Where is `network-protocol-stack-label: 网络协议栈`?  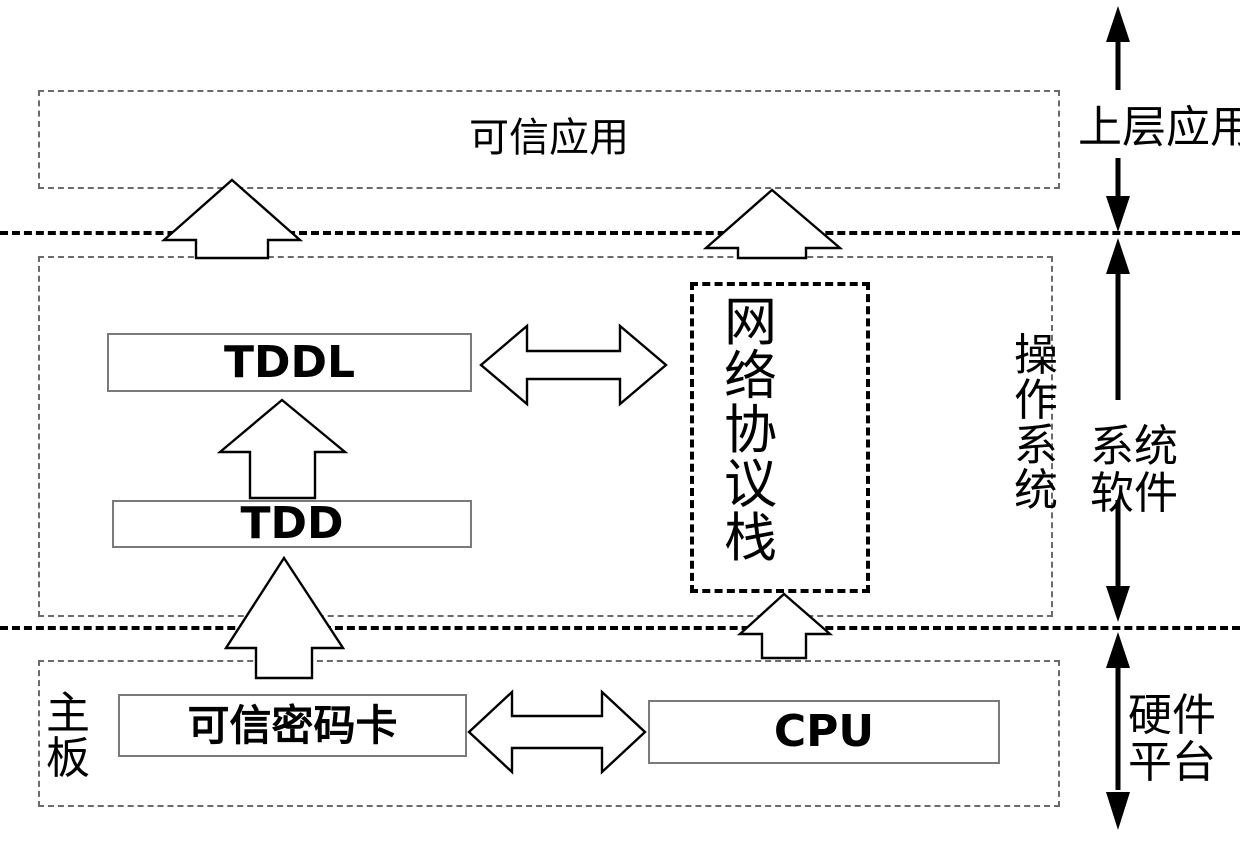 network-protocol-stack-label: 网络协议栈 is located at coordinates (750, 431).